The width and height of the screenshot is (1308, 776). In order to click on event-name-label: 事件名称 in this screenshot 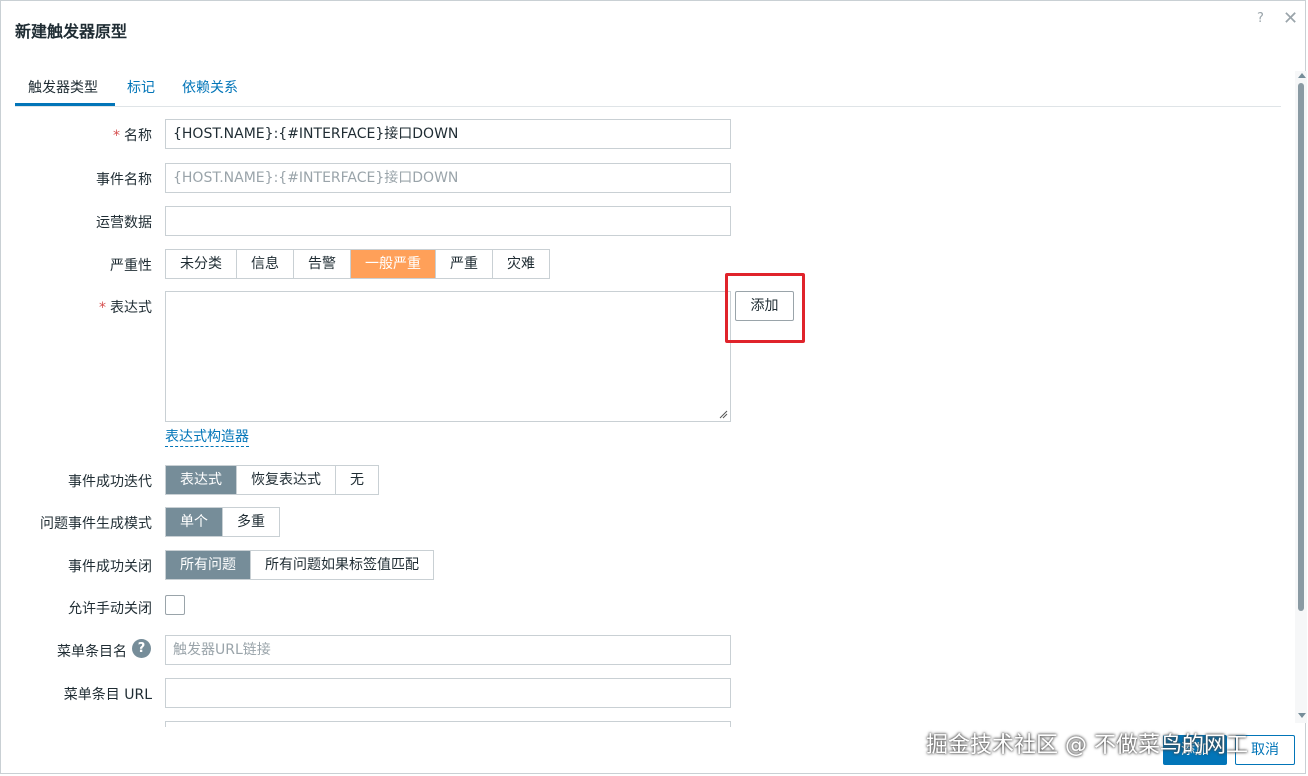, I will do `click(124, 180)`.